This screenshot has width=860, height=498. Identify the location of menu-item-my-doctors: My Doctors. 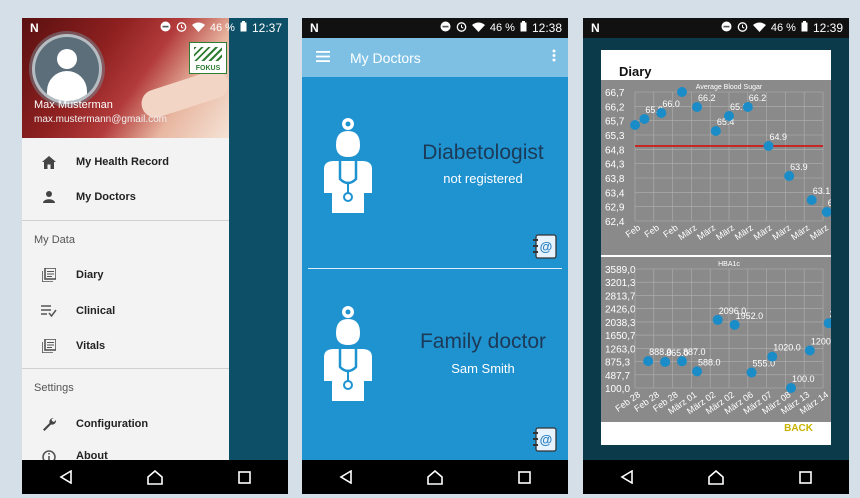
(125, 197).